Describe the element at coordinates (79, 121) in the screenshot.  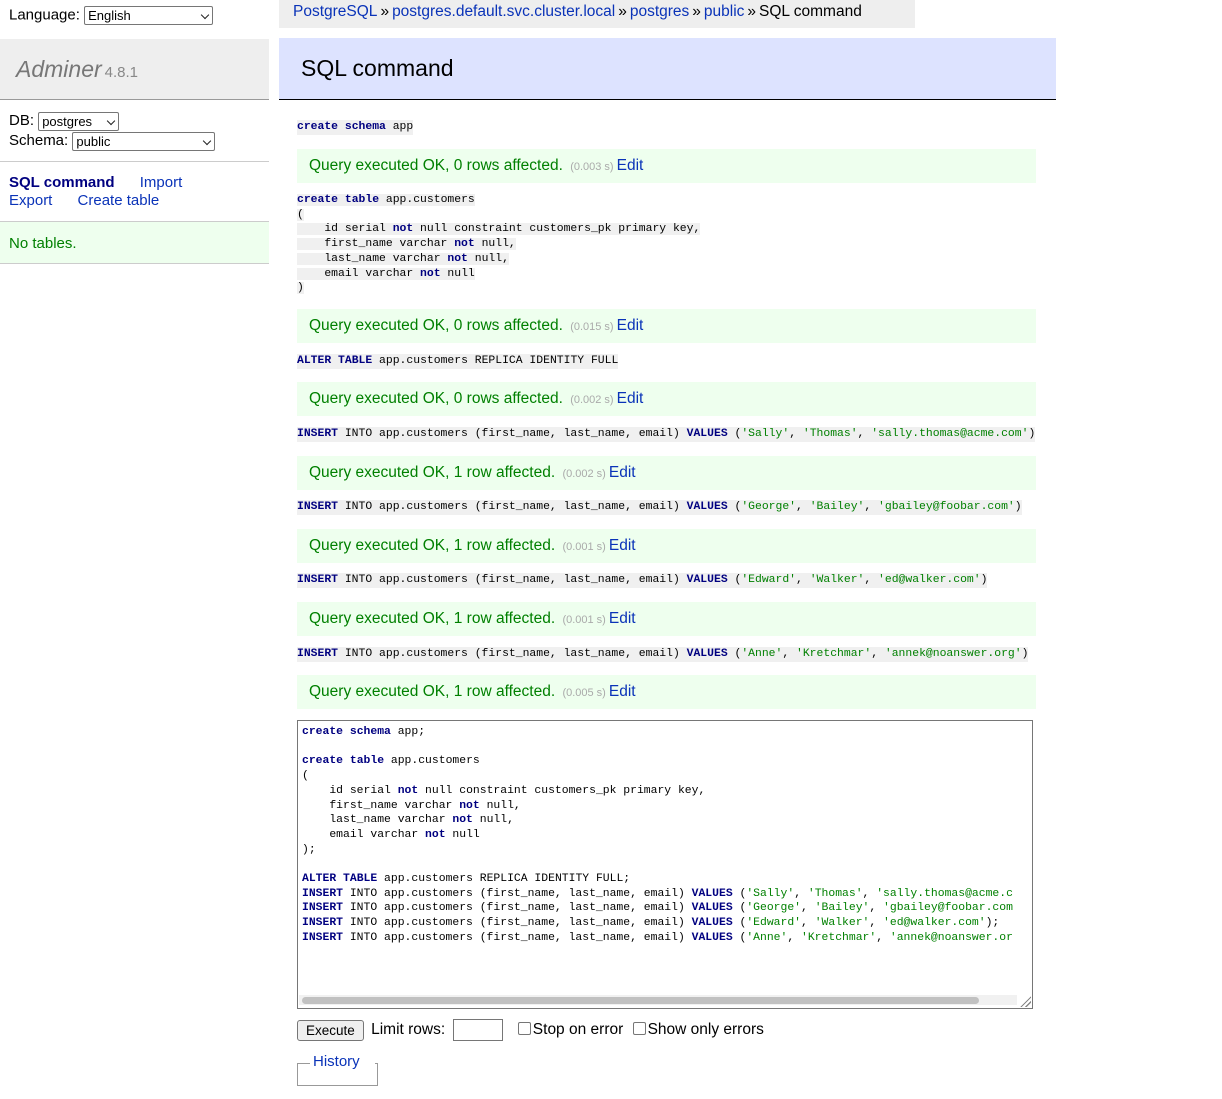
I see `db-select: postgres` at that location.